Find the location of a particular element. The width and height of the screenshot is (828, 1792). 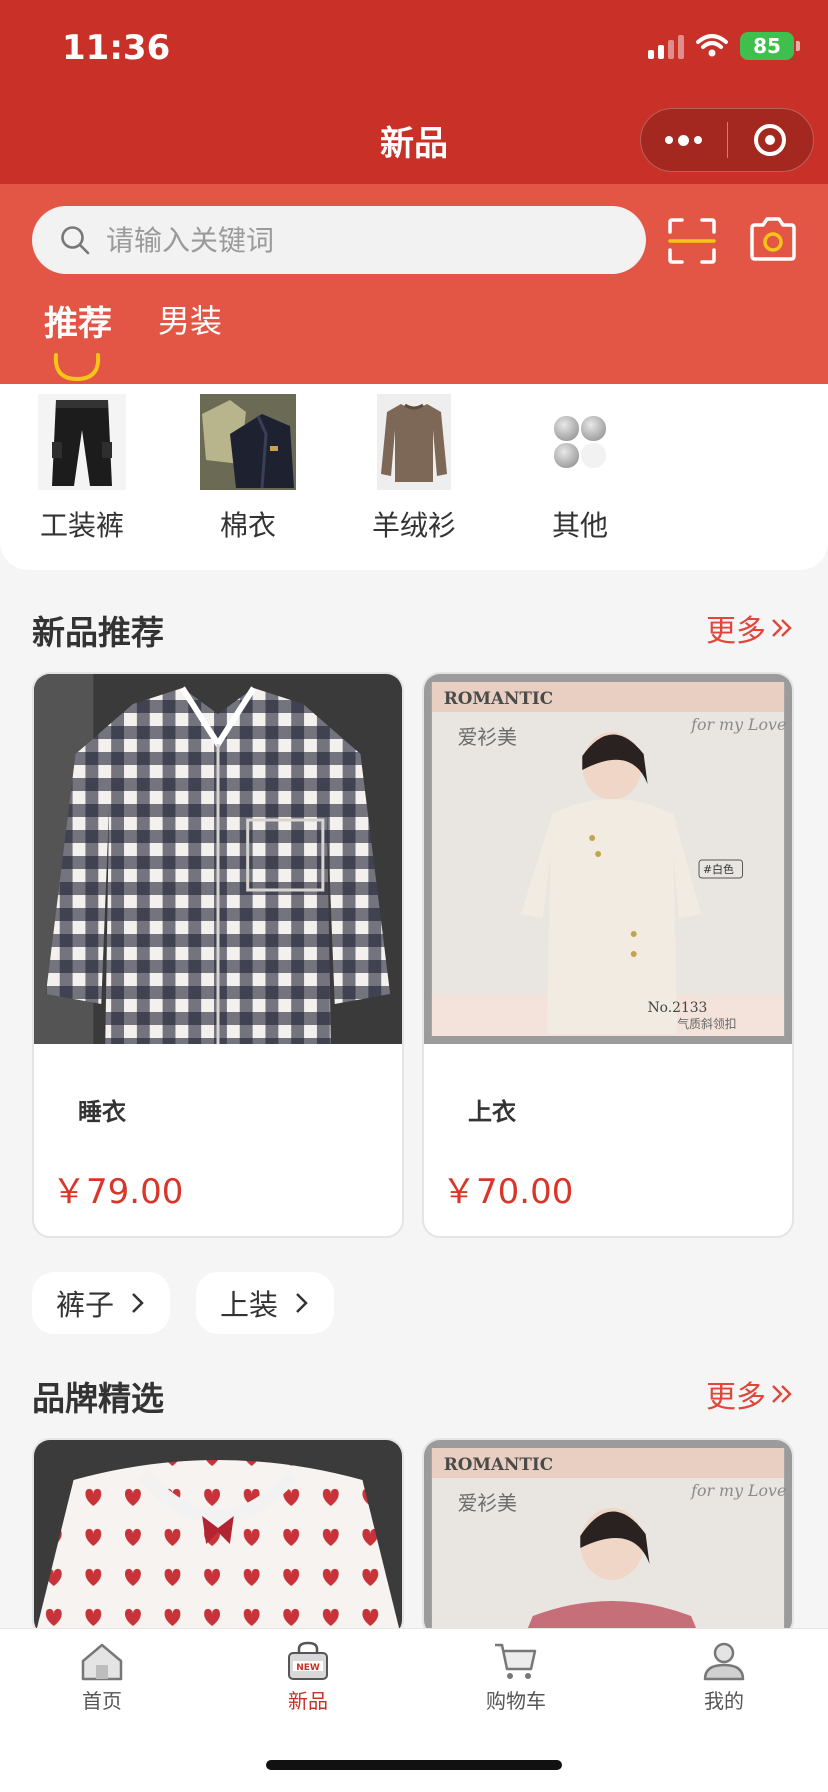

brand-selection-title: 品牌精选 is located at coordinates (98, 1398).